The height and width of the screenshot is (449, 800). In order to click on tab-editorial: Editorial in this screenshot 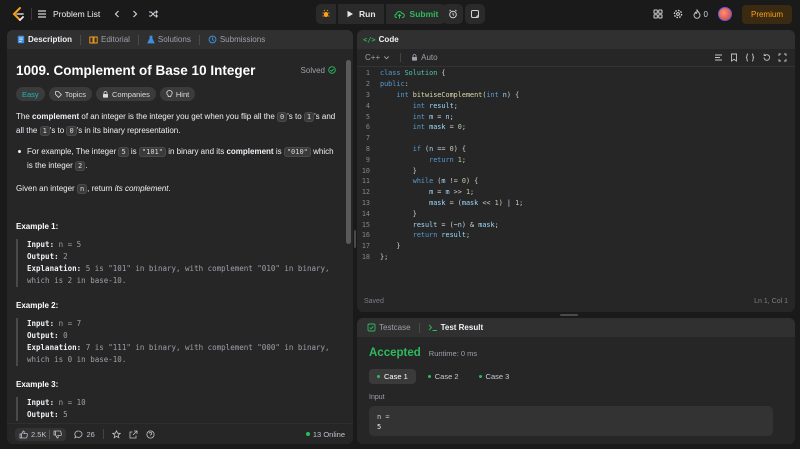, I will do `click(109, 39)`.